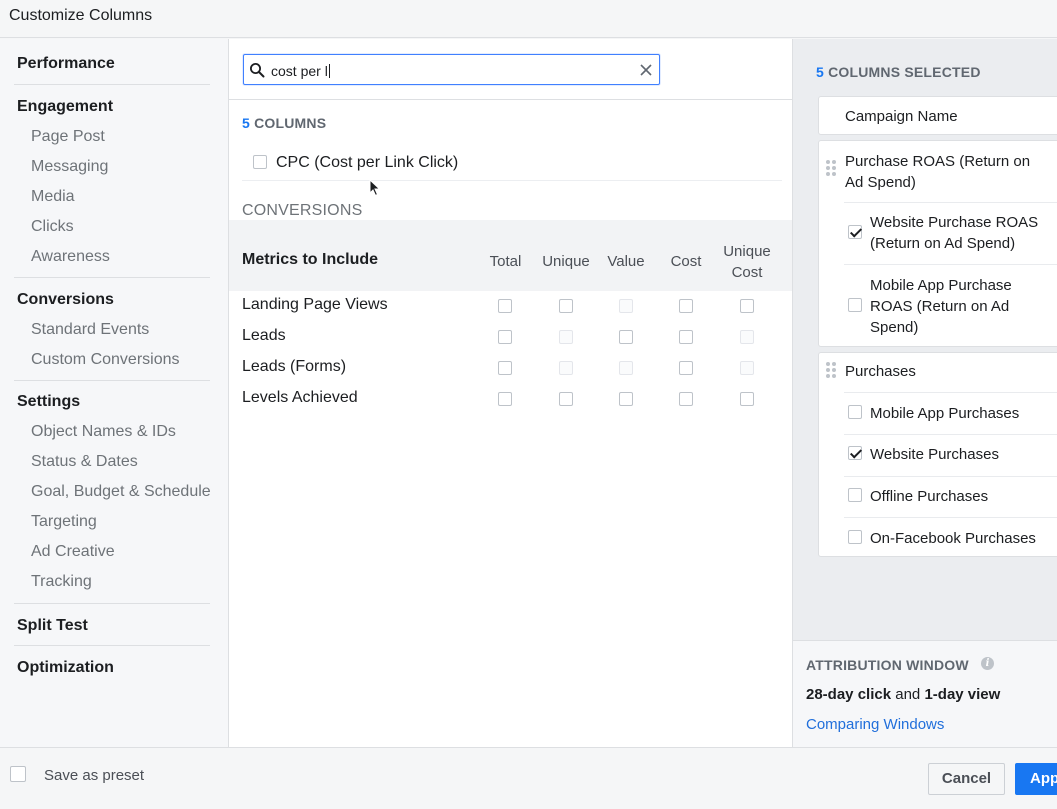 The image size is (1057, 809). Describe the element at coordinates (105, 360) in the screenshot. I see `sidebar-item-custom-conversions: Custom Conversions` at that location.